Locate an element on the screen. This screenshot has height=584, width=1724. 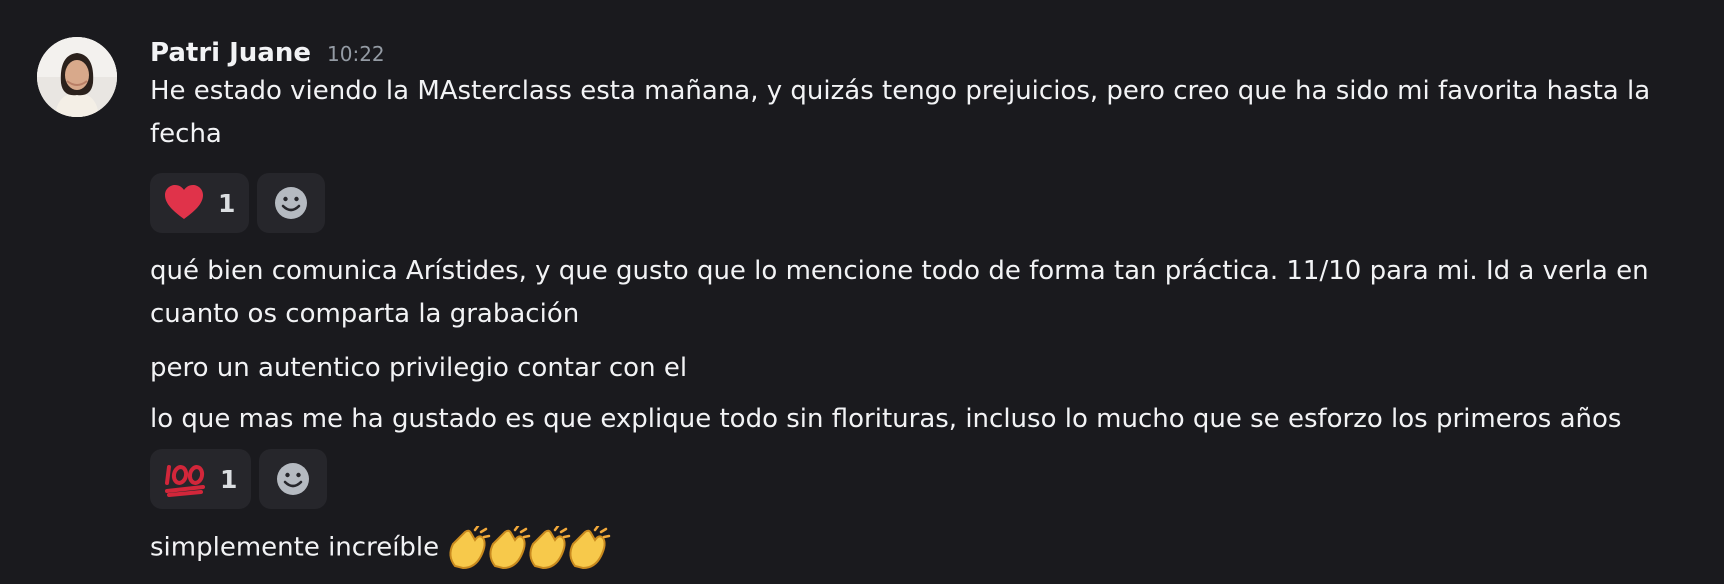
message-timestamp: 10:22 is located at coordinates (356, 54).